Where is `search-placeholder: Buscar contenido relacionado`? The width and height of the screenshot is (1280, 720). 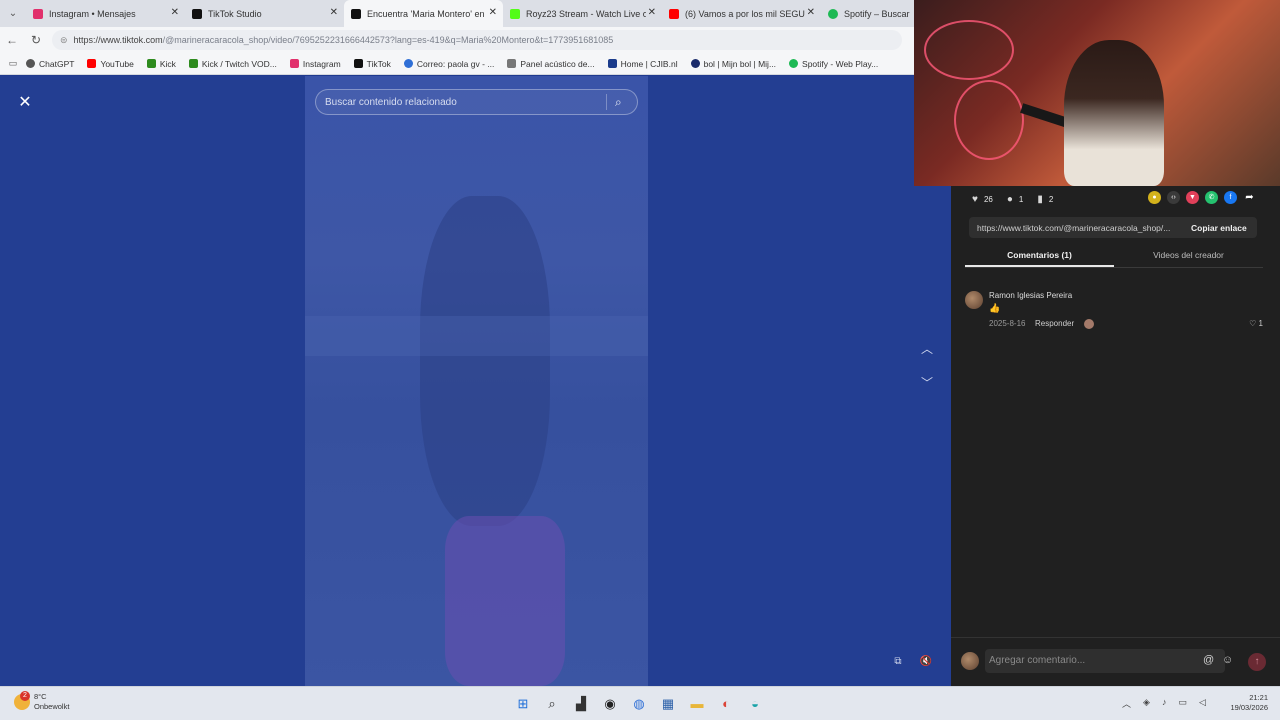
search-placeholder: Buscar contenido relacionado is located at coordinates (391, 102).